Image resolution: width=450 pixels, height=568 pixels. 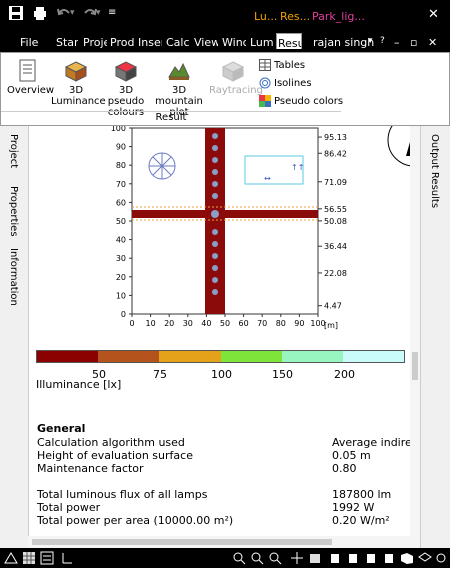 I want to click on right-value-label: 56.55, so click(x=335, y=209).